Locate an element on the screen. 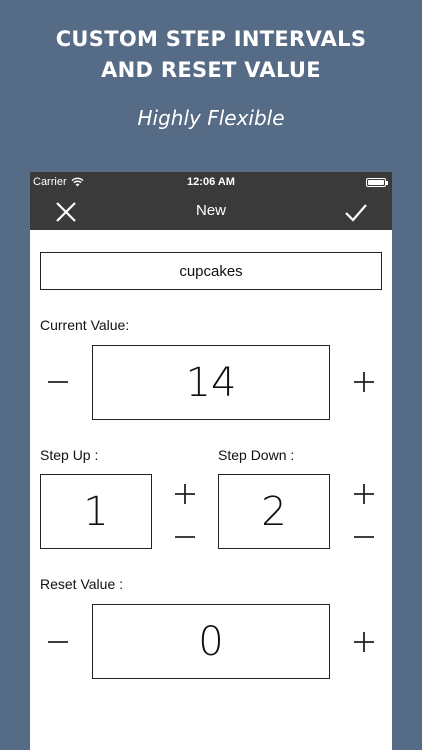 The width and height of the screenshot is (422, 750). nav-title: New is located at coordinates (210, 210).